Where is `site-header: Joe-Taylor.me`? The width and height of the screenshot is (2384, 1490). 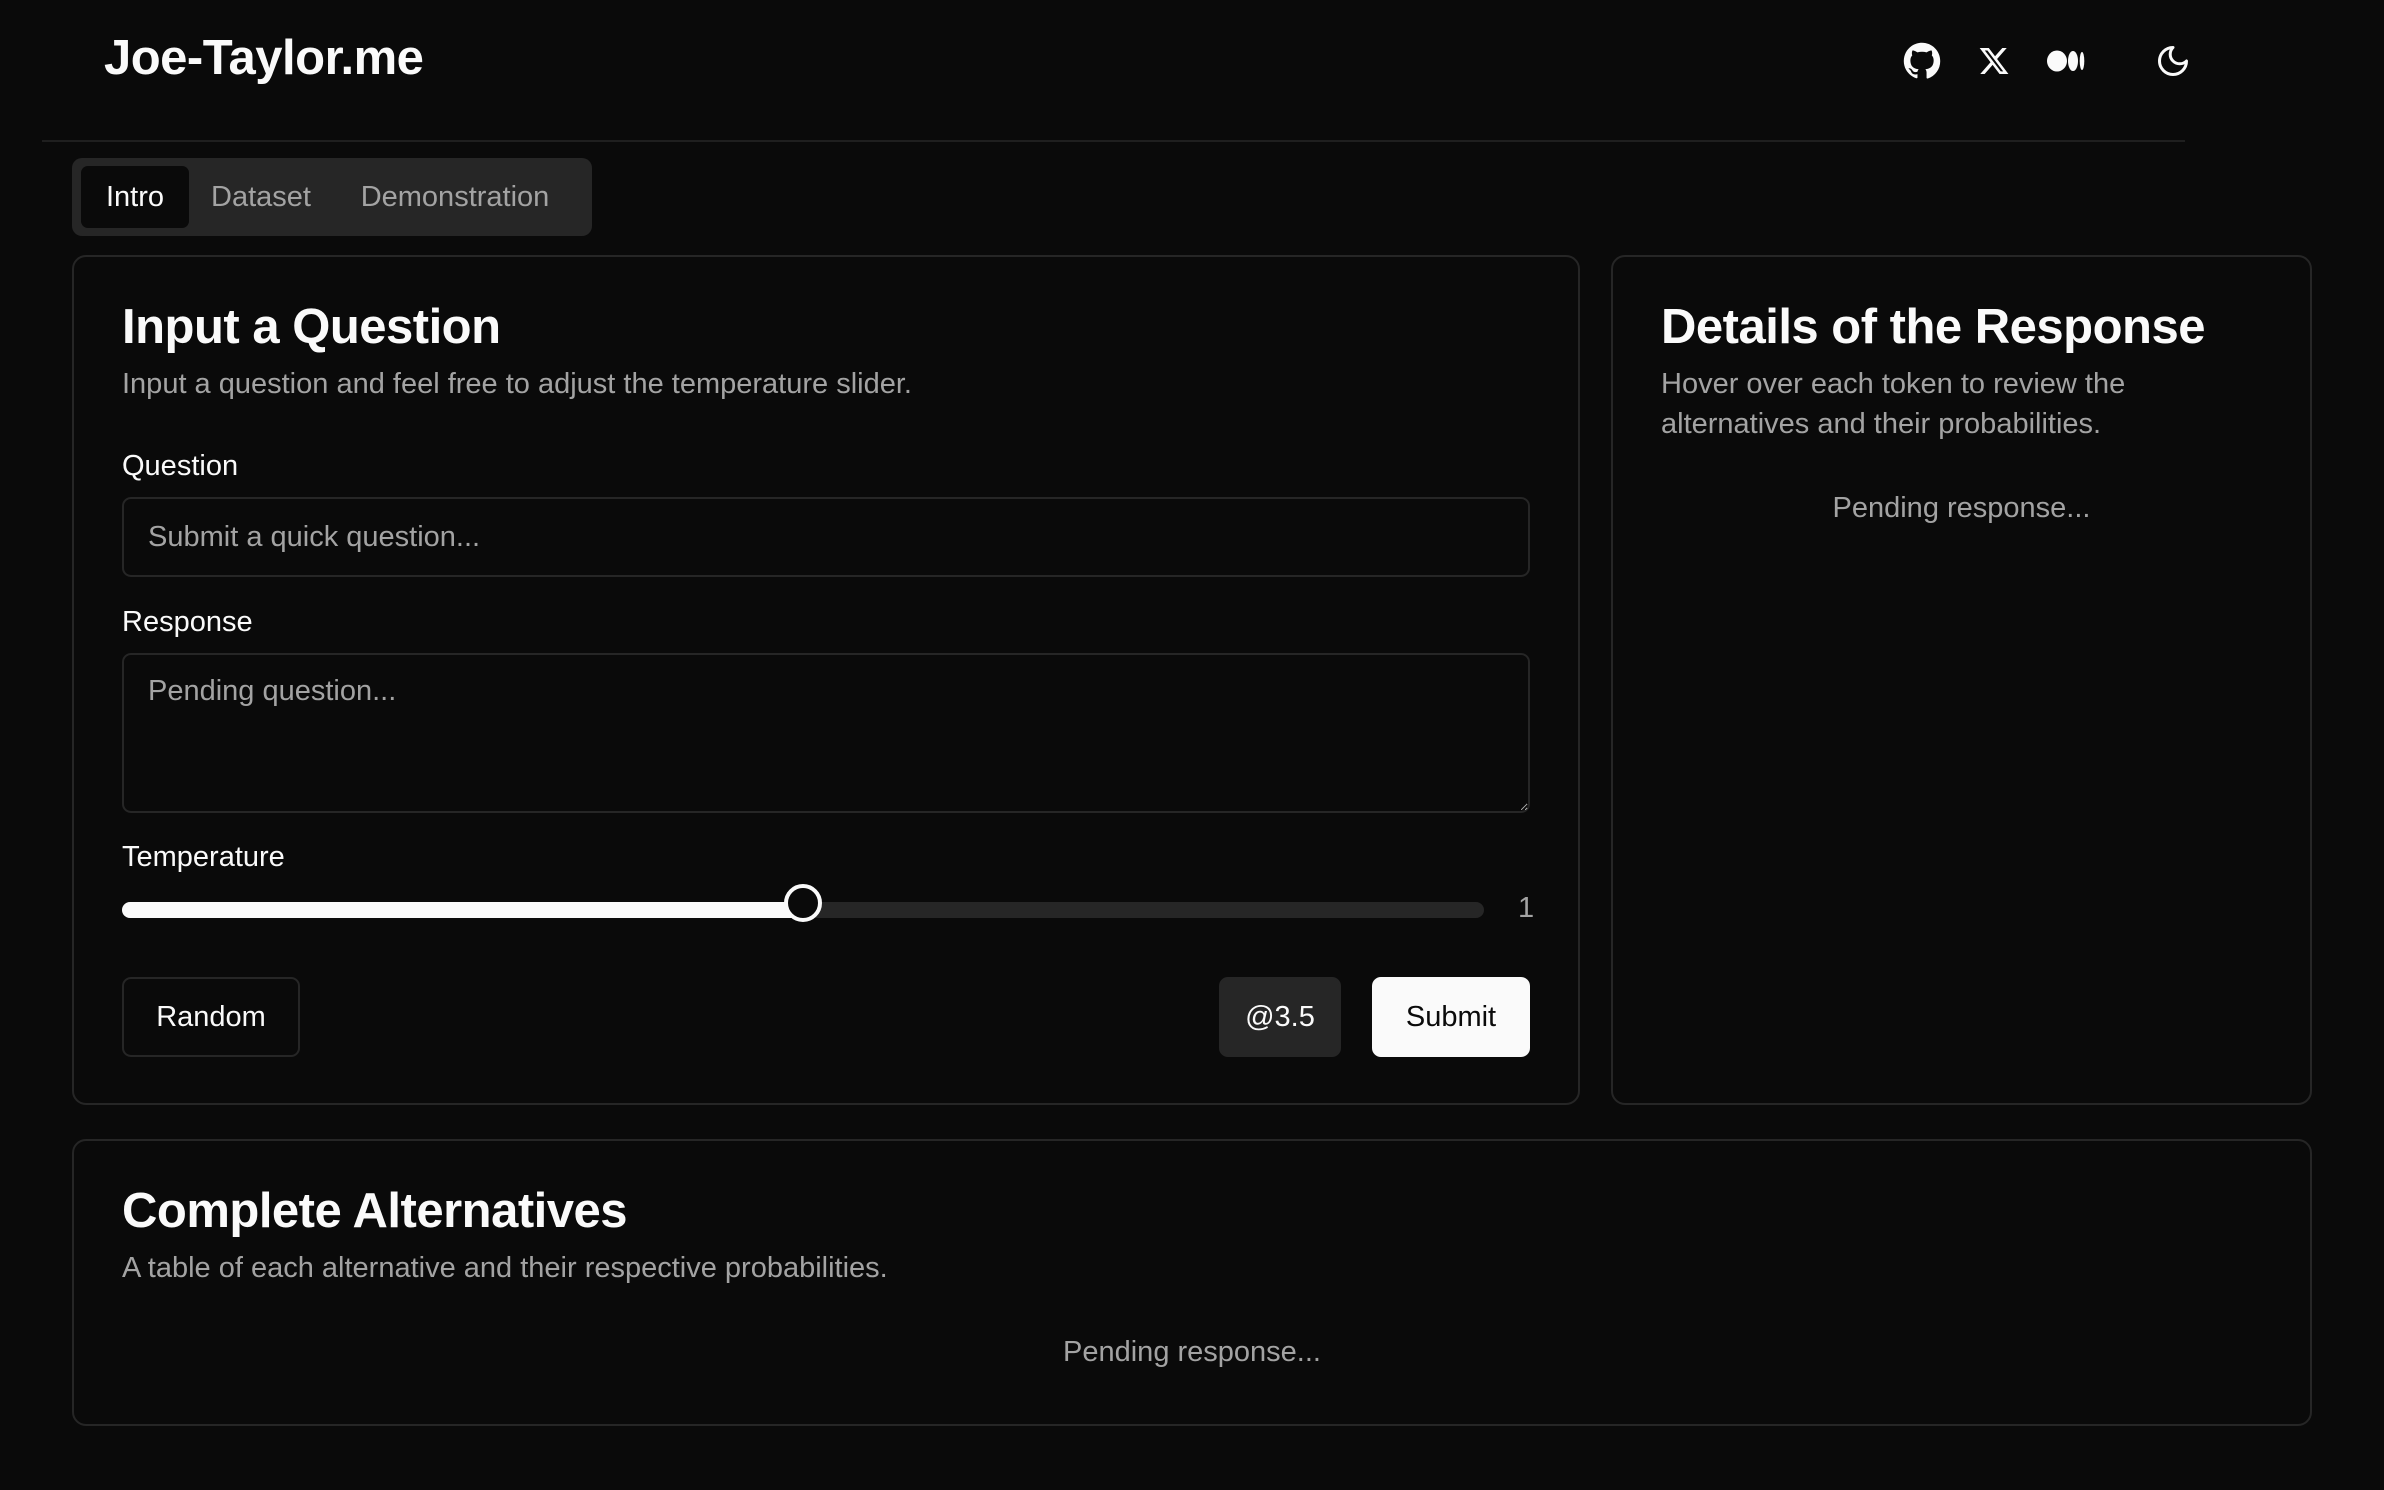 site-header: Joe-Taylor.me is located at coordinates (1115, 71).